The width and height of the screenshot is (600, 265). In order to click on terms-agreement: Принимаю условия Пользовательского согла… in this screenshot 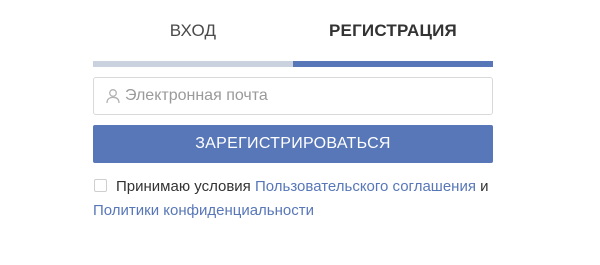, I will do `click(293, 199)`.